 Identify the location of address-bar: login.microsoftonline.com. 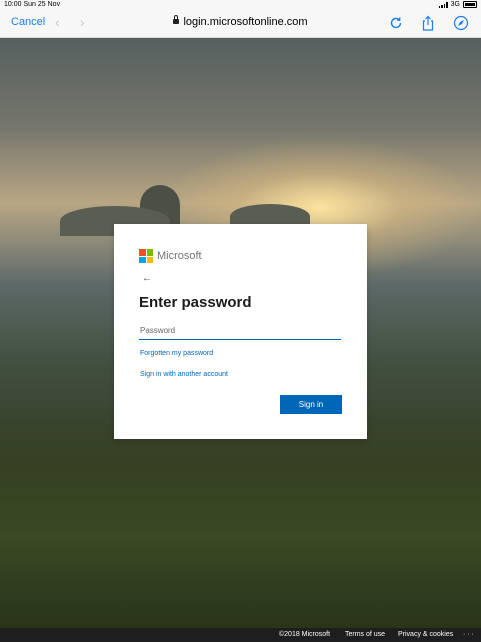
(240, 21).